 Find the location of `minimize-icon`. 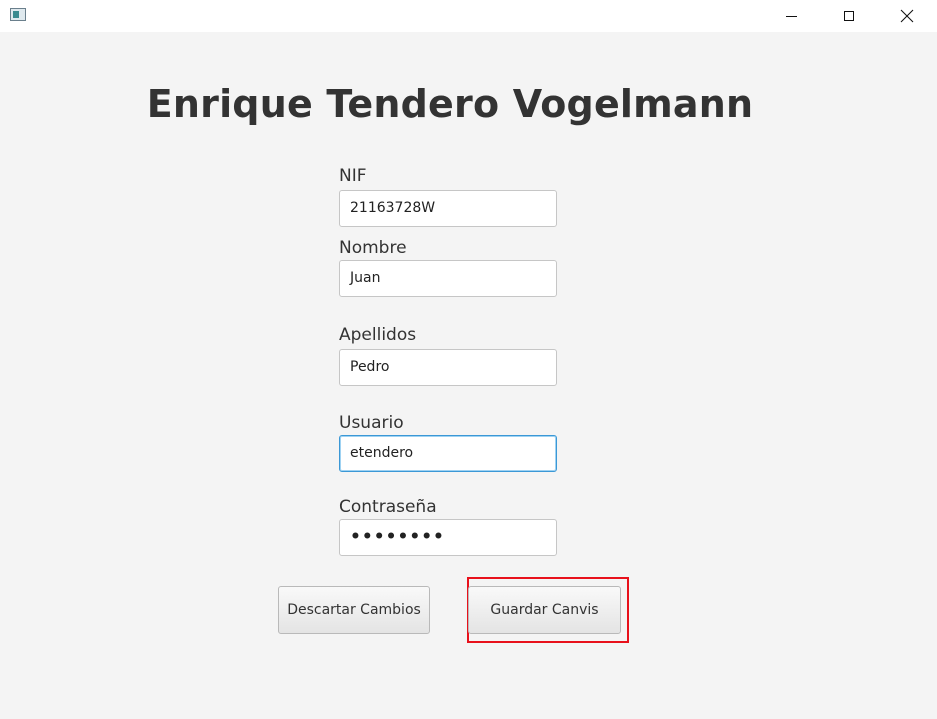

minimize-icon is located at coordinates (791, 16).